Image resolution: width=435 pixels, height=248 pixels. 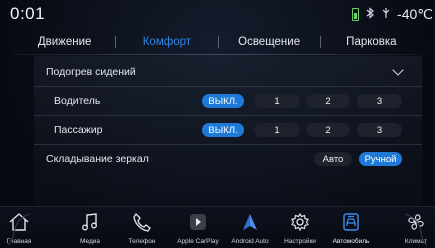 What do you see at coordinates (351, 222) in the screenshot?
I see `car-settings-icon` at bounding box center [351, 222].